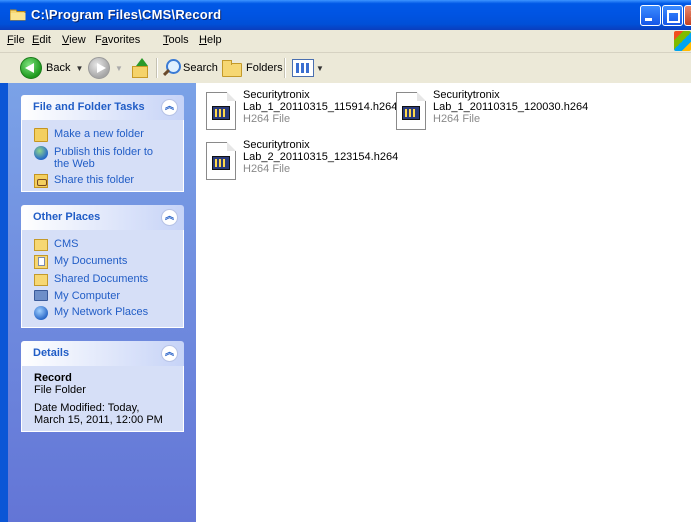 The image size is (691, 522). What do you see at coordinates (210, 40) in the screenshot?
I see `menu-help: Help` at bounding box center [210, 40].